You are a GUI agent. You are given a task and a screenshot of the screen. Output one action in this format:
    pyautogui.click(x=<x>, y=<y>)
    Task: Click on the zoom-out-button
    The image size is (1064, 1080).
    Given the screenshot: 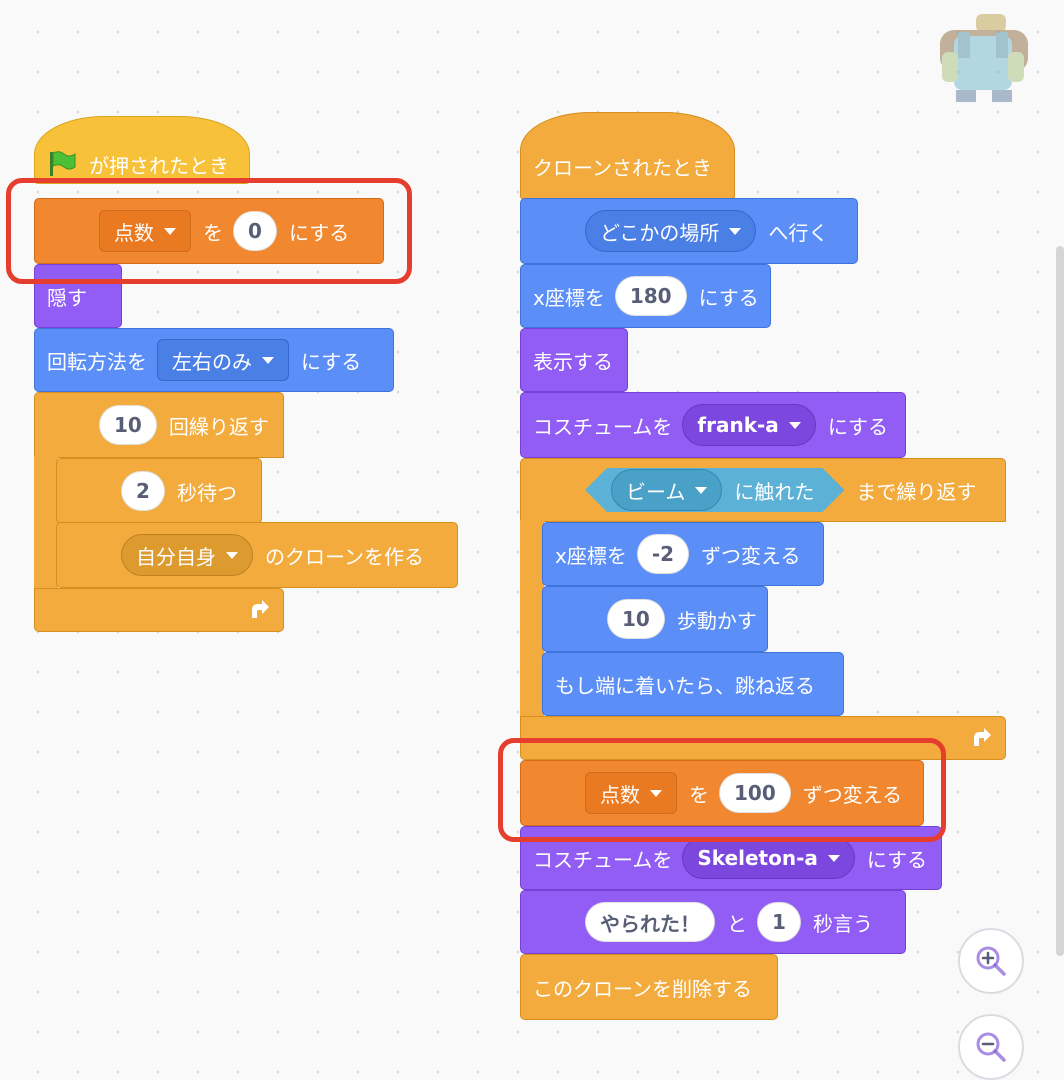 What is the action you would take?
    pyautogui.click(x=991, y=1047)
    